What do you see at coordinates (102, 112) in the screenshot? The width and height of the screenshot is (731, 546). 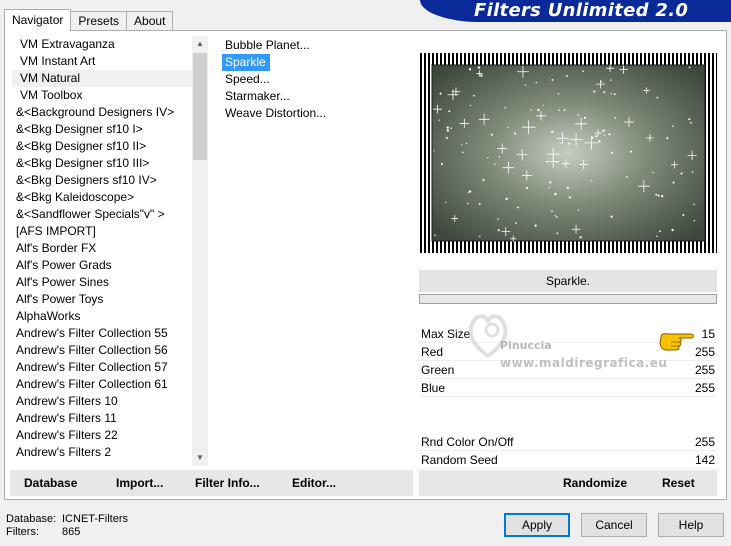 I see `category-item: &<Background Designers IV>` at bounding box center [102, 112].